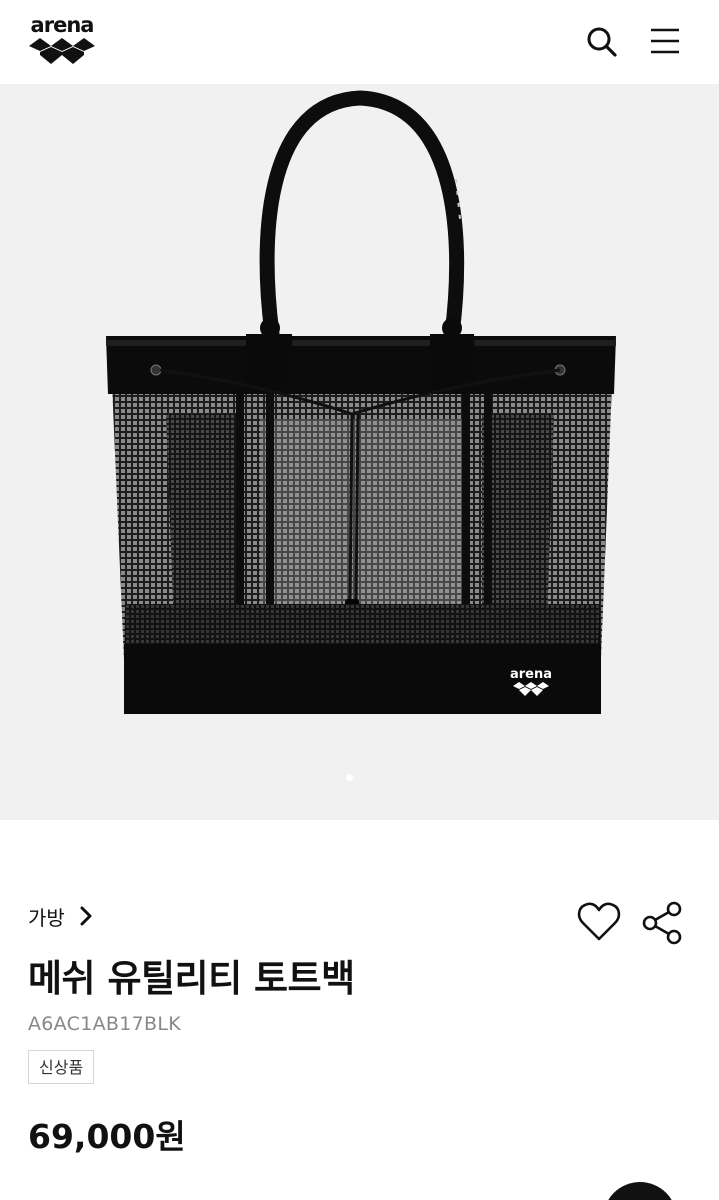  Describe the element at coordinates (86, 916) in the screenshot. I see `chevron-right-icon` at that location.